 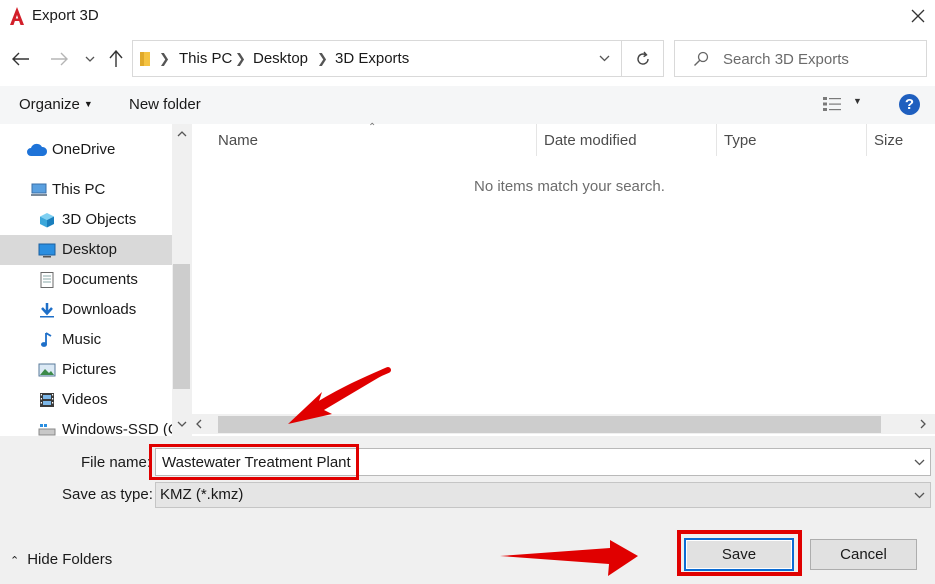 What do you see at coordinates (181, 326) in the screenshot?
I see `sidebar-scrollbar-thumb` at bounding box center [181, 326].